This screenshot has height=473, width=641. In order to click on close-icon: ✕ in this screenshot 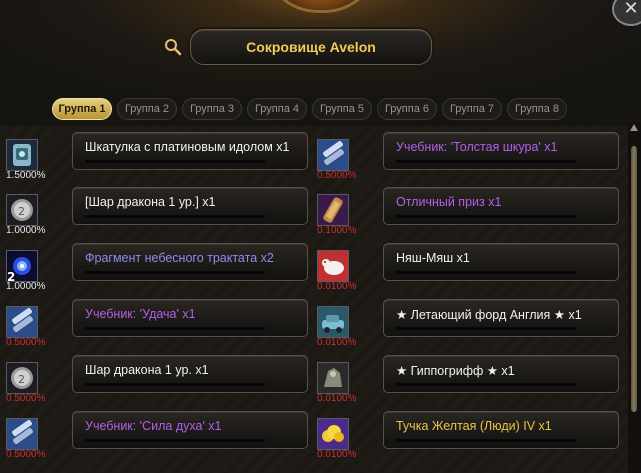, I will do `click(631, 9)`.